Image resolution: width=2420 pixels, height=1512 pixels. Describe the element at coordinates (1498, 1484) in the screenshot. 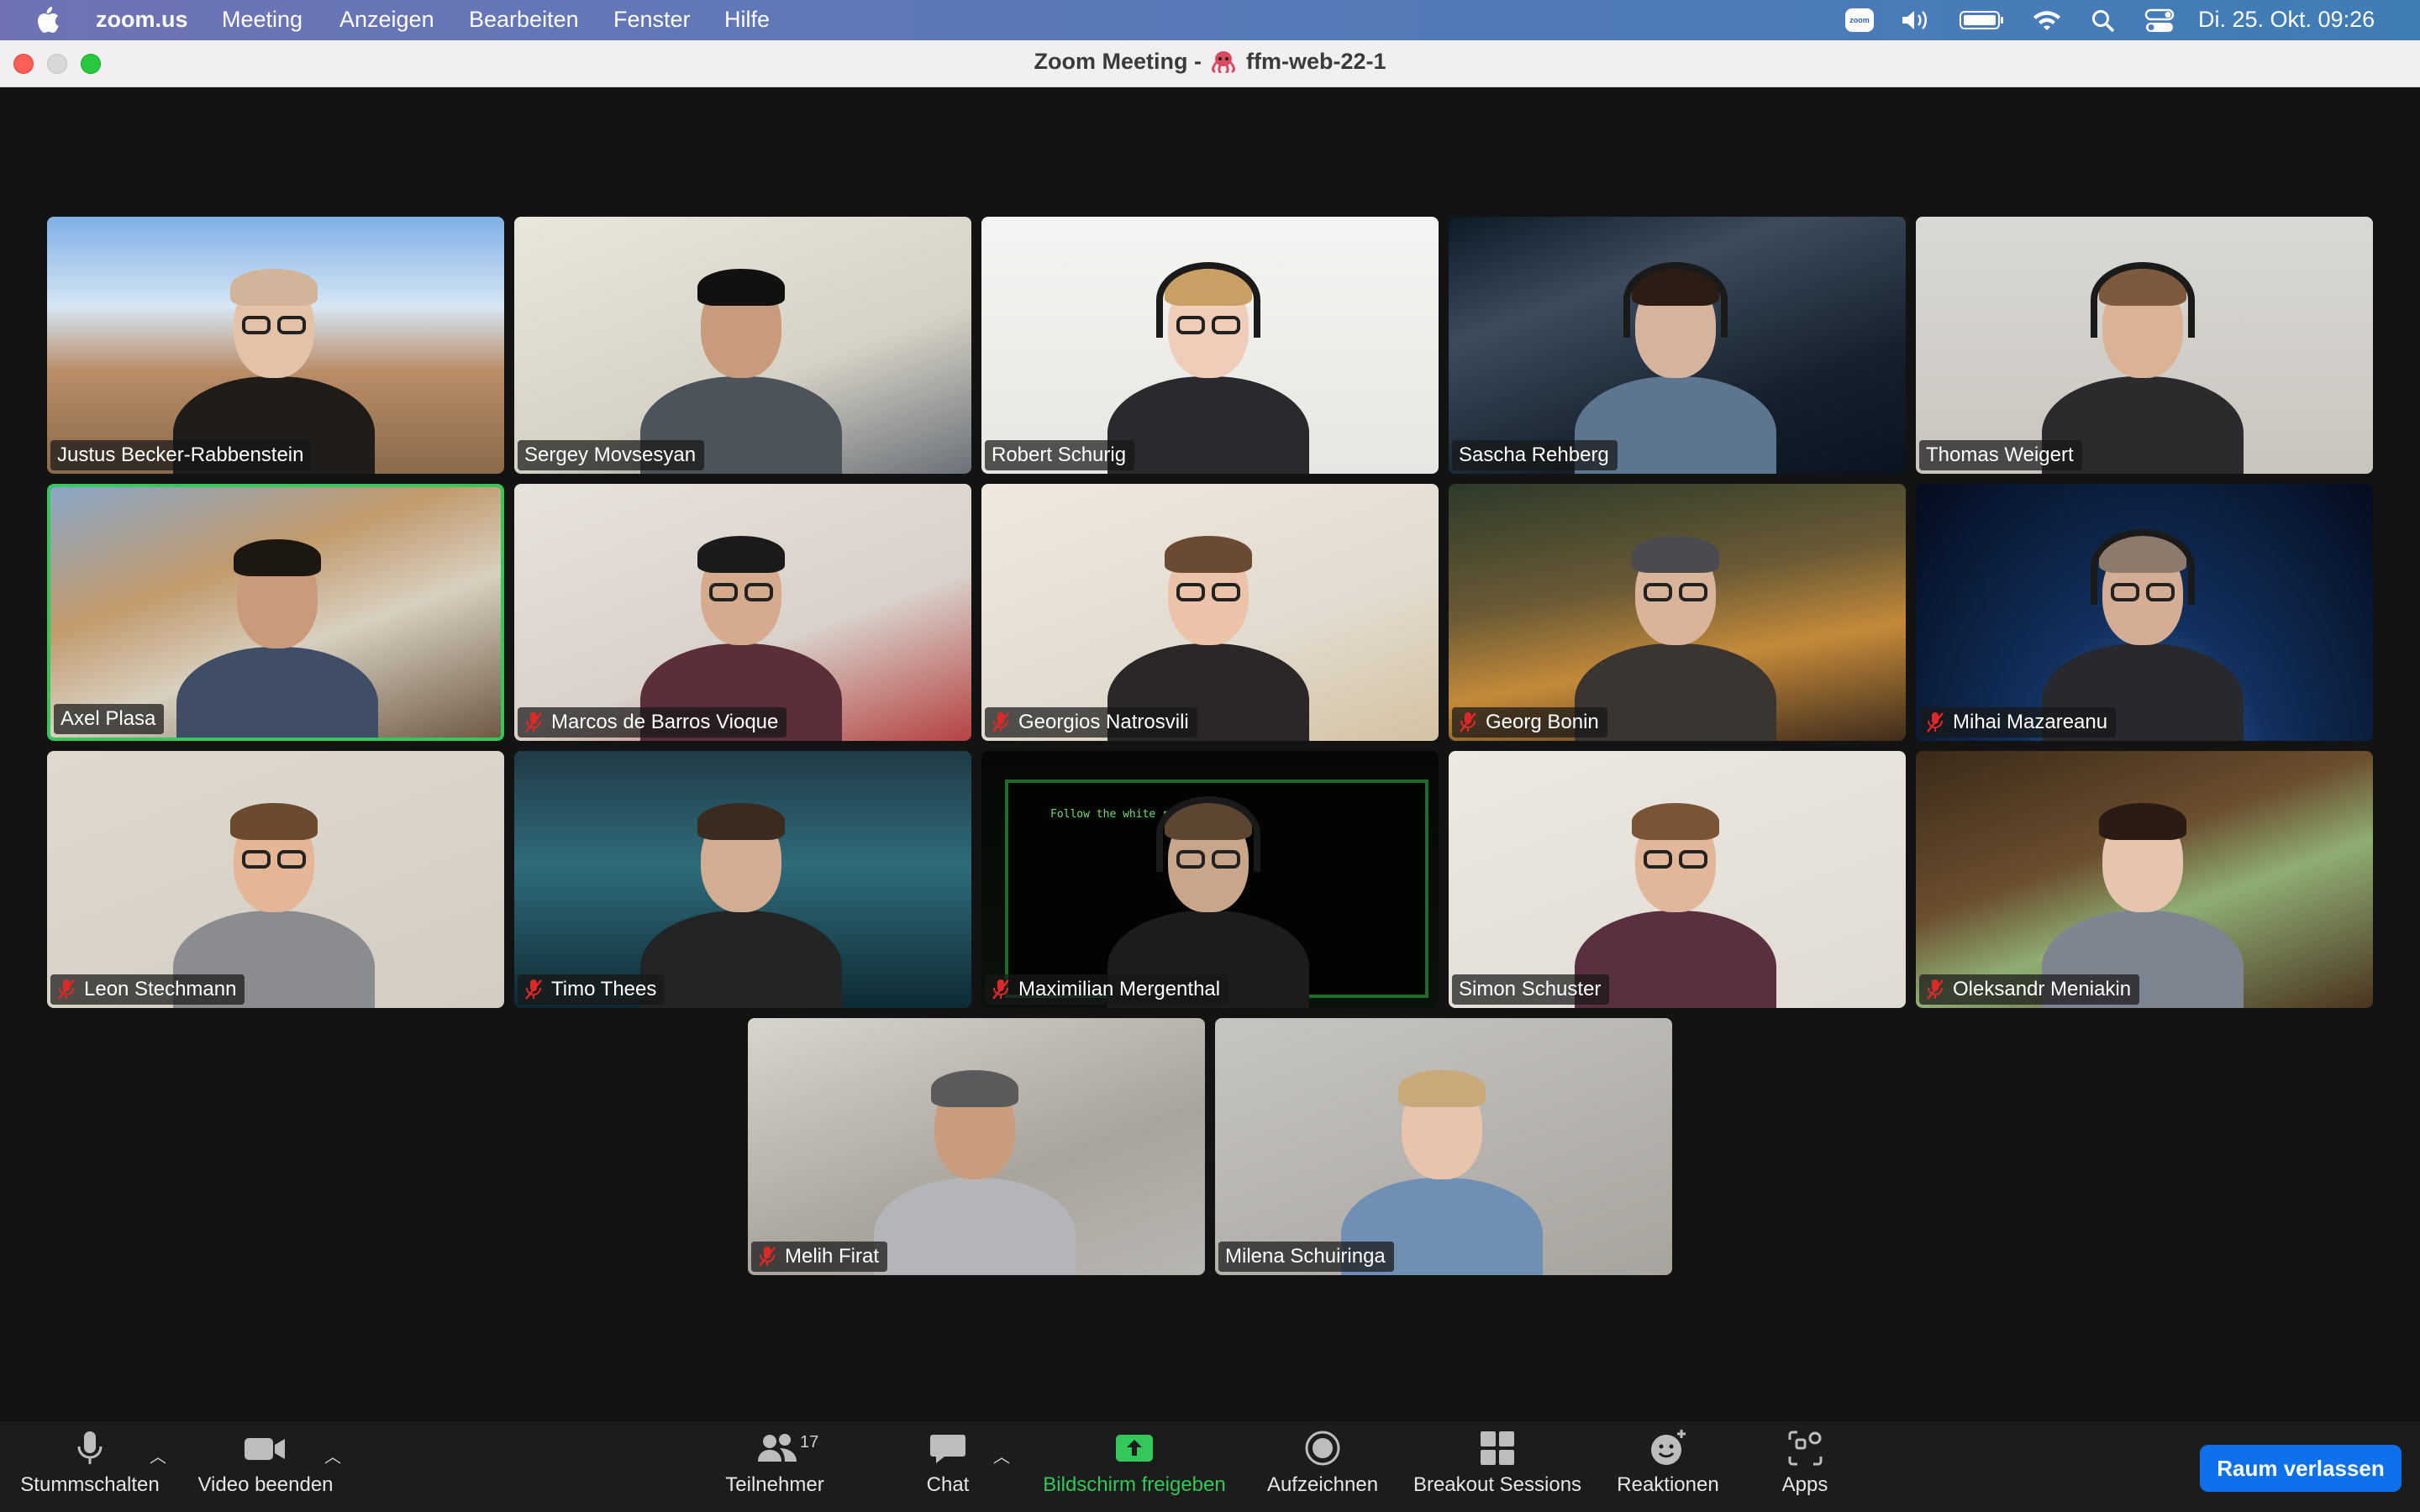

I see `breakout-sessions-button-label: Breakout Sessions` at that location.